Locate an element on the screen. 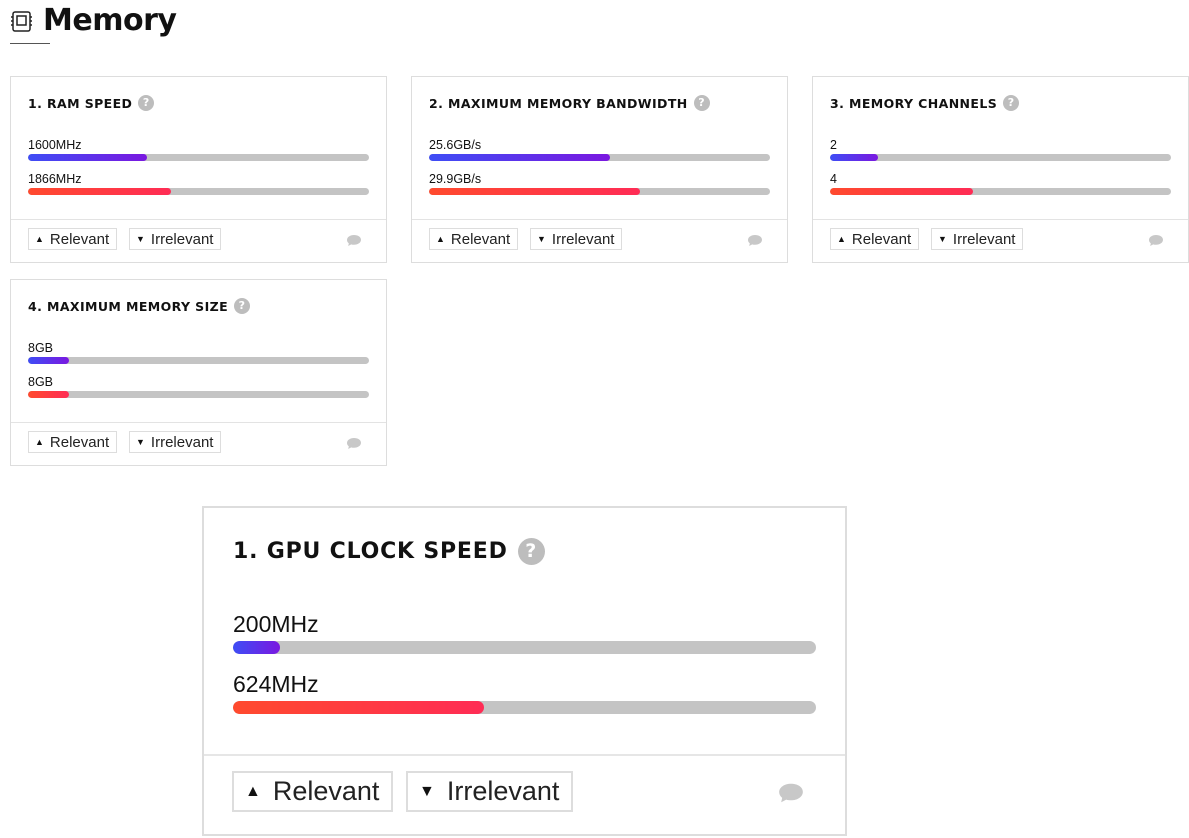 The width and height of the screenshot is (1189, 838). metric-value: 624MHz is located at coordinates (276, 684).